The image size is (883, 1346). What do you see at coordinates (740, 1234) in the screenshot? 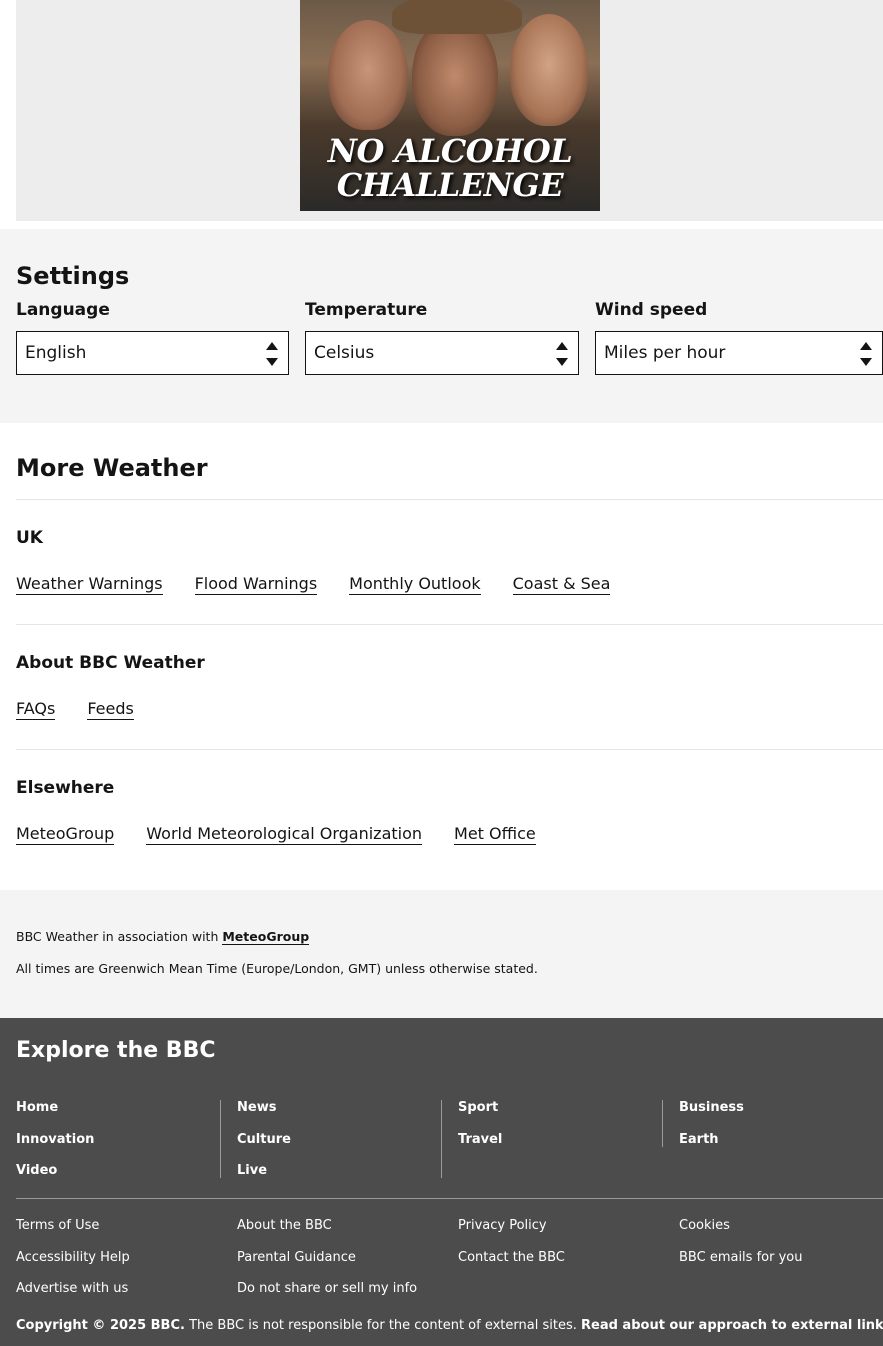
I see `cookies-link: Cookies` at bounding box center [740, 1234].